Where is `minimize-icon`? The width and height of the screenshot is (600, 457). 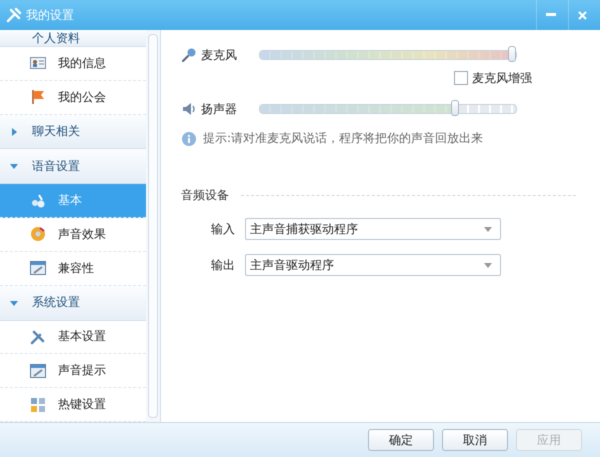
minimize-icon is located at coordinates (551, 15).